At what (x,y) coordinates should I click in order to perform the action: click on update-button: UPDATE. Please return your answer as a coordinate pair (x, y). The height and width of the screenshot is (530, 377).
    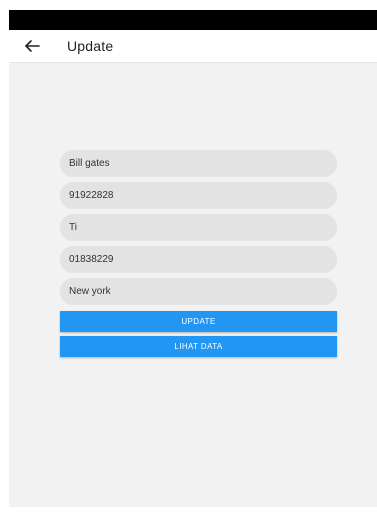
    Looking at the image, I should click on (198, 321).